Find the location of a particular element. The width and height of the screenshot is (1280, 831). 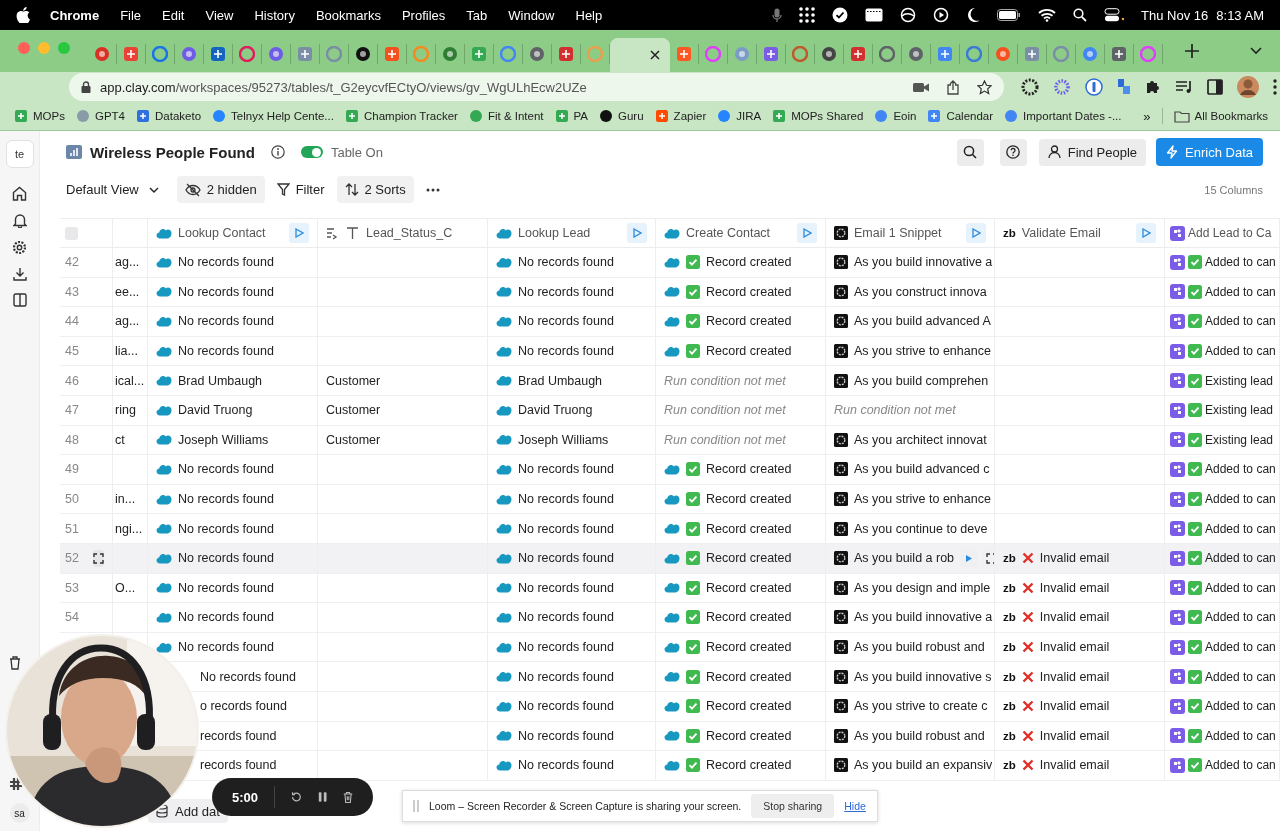

wifi-icon is located at coordinates (1047, 15).